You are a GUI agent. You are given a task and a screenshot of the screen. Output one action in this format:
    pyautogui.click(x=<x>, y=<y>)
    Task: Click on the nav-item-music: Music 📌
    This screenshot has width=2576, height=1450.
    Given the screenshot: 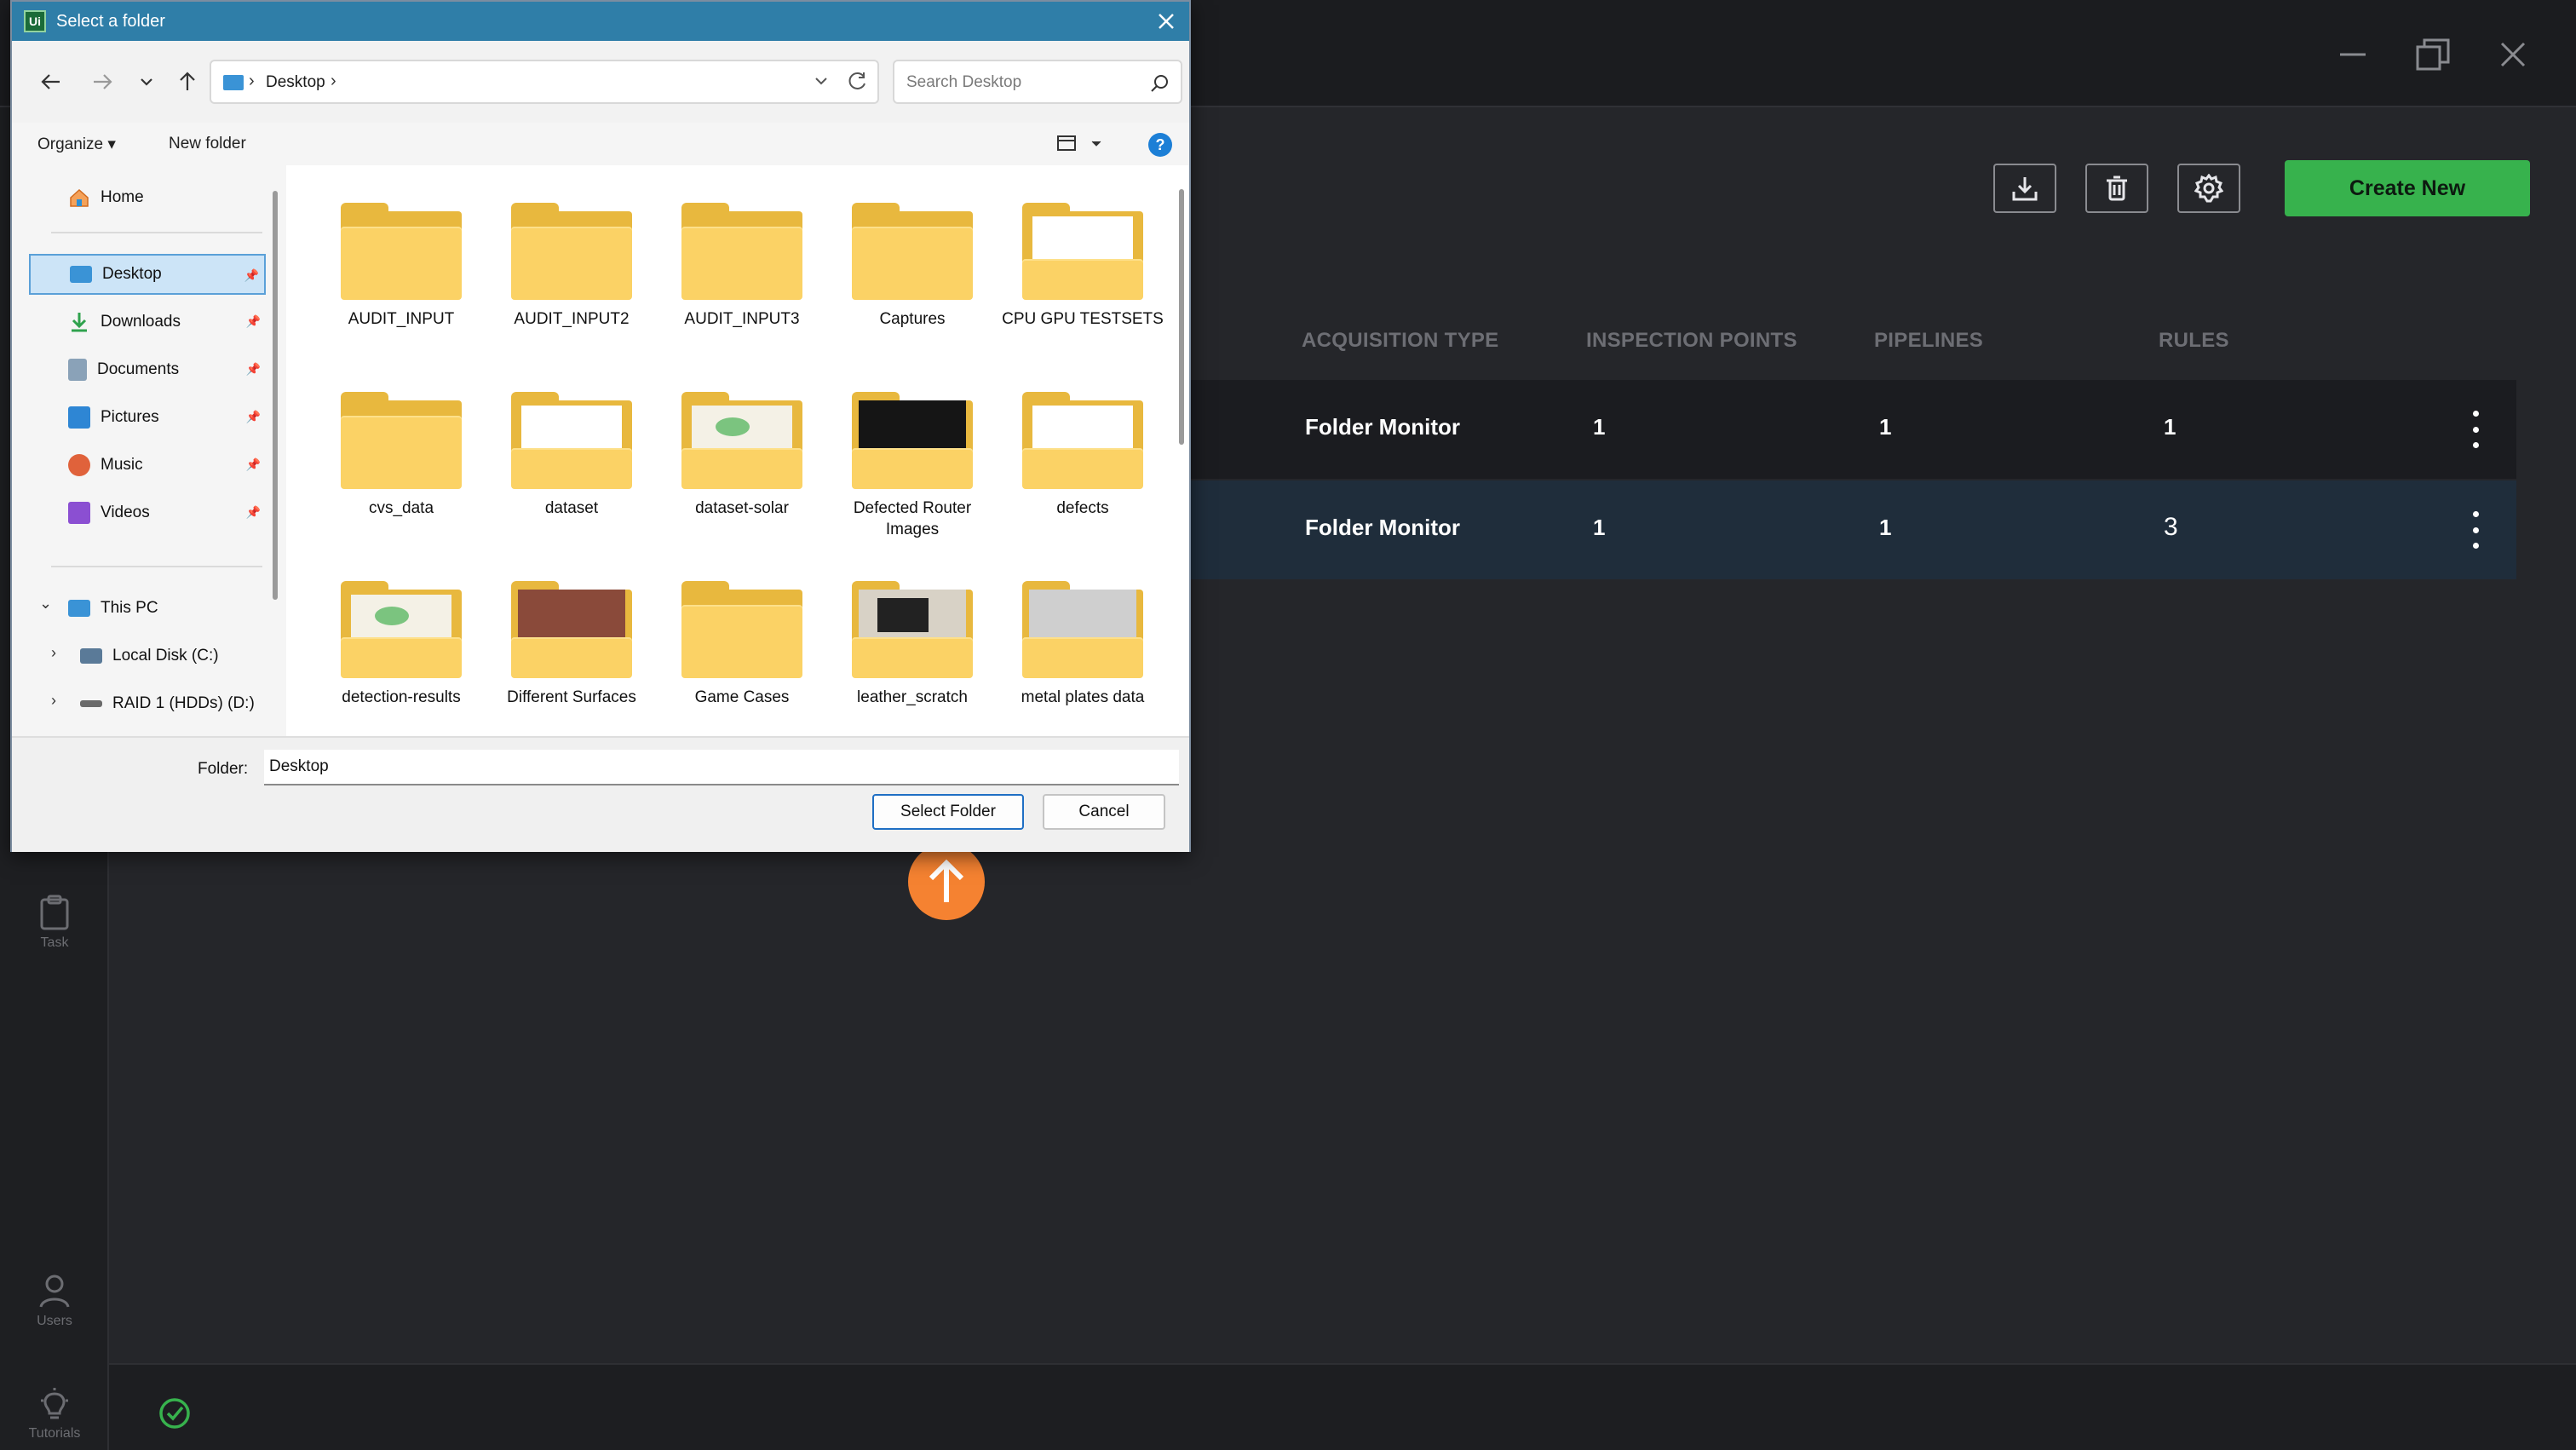 What is the action you would take?
    pyautogui.click(x=148, y=465)
    